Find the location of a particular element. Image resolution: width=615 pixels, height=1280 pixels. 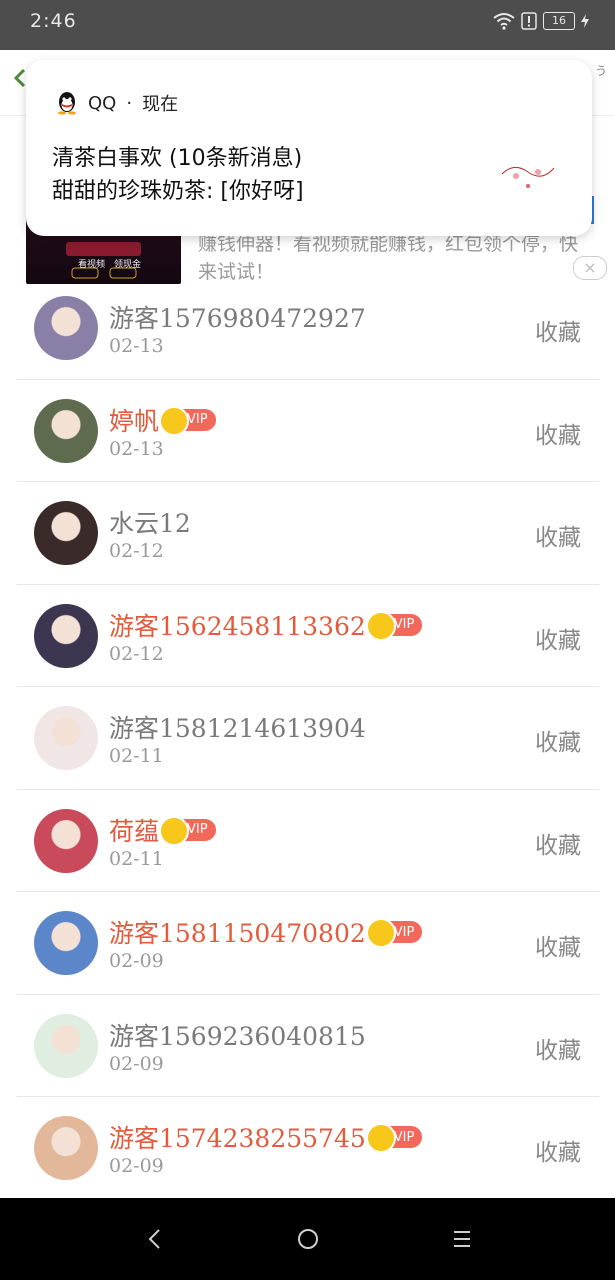

list-item: 荷蕴 VIP 02-11 收藏 is located at coordinates (308, 841).